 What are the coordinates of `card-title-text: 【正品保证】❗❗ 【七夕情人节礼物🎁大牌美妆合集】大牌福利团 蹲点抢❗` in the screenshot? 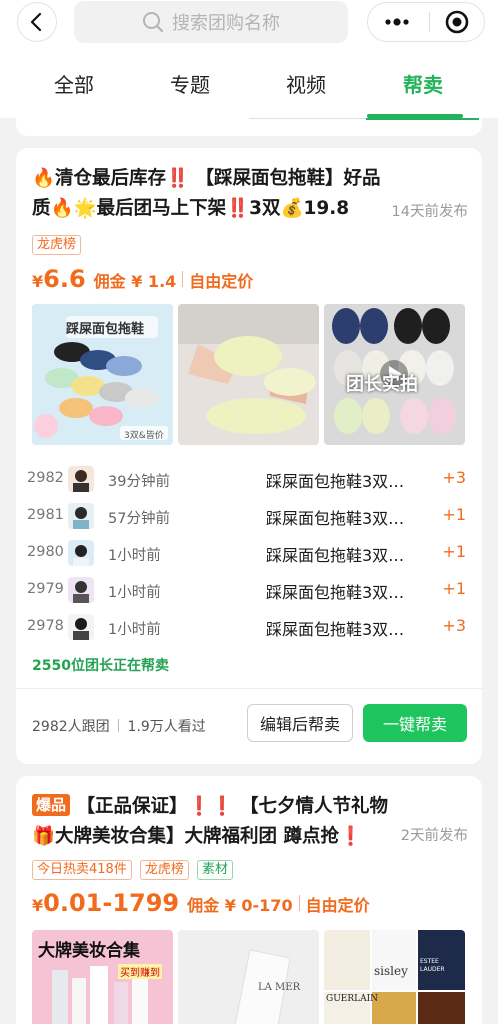 It's located at (210, 821).